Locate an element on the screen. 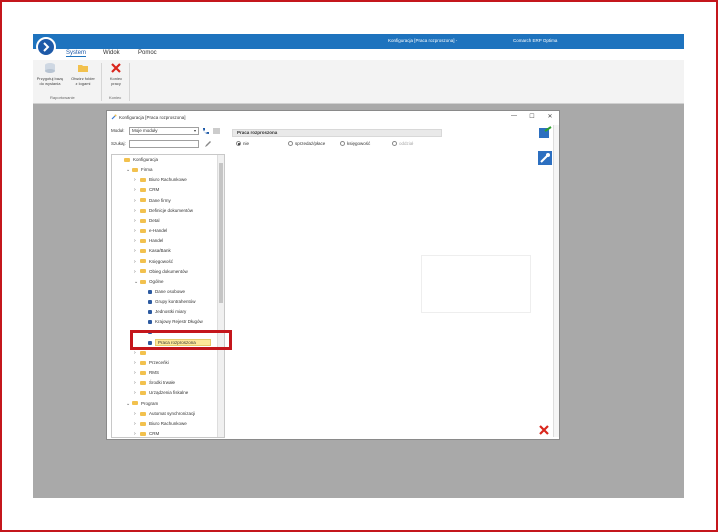 This screenshot has width=718, height=532. close-window-button: ✕ is located at coordinates (550, 116).